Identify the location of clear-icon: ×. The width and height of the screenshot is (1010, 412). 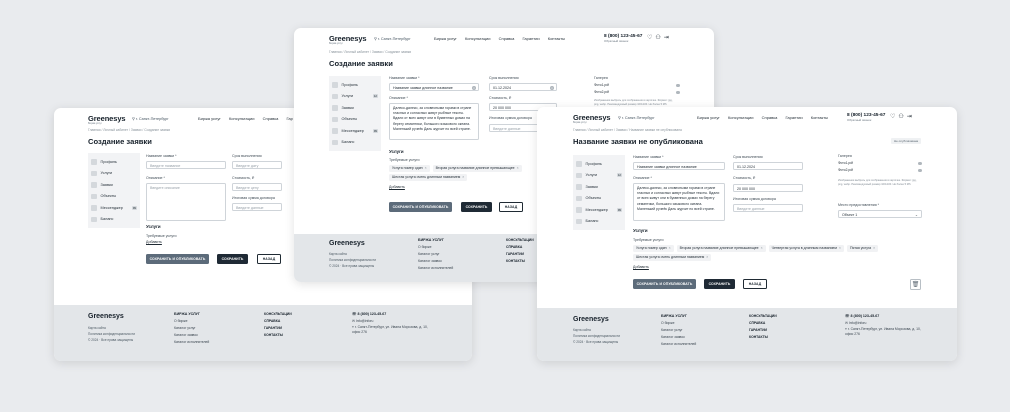
(474, 87).